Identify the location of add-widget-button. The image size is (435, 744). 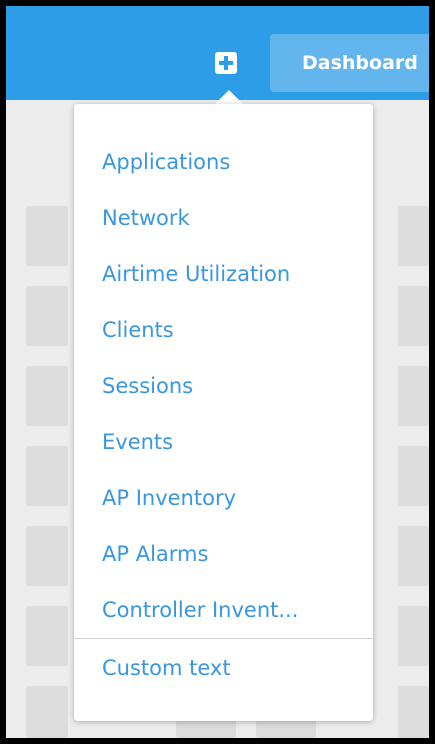
(226, 63).